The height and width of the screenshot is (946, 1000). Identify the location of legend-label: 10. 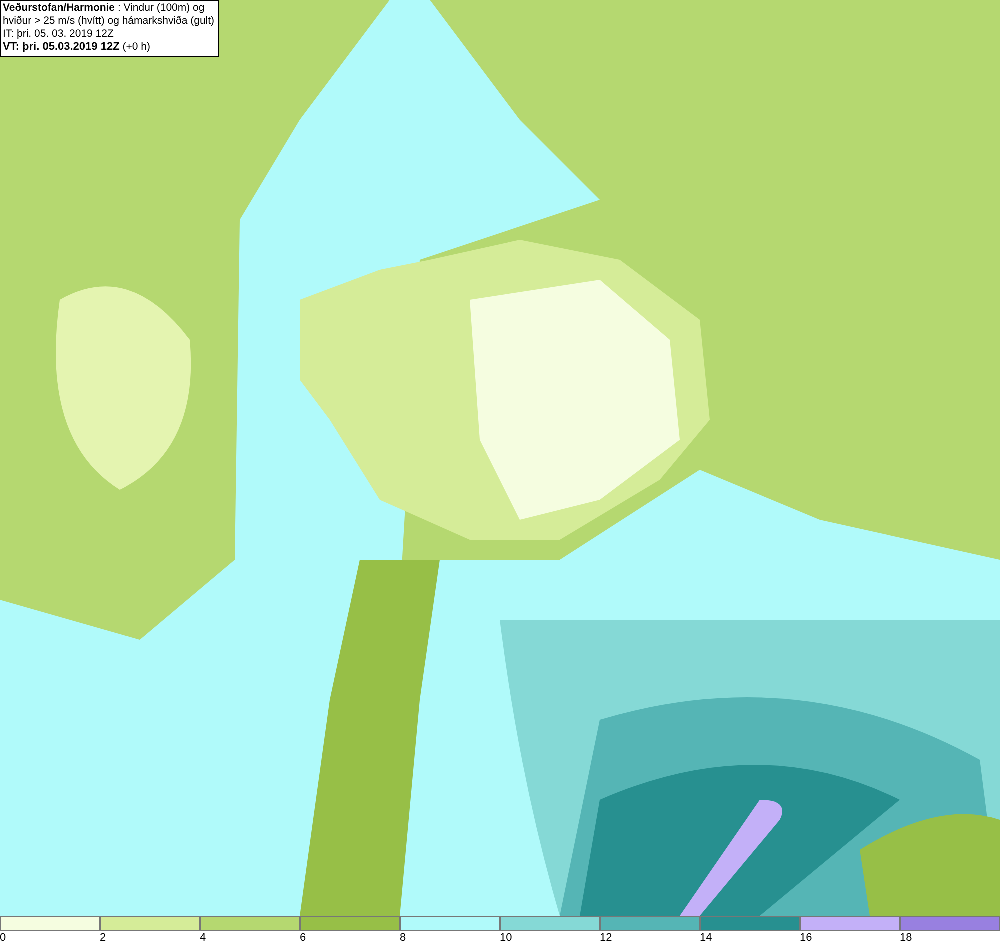
(506, 938).